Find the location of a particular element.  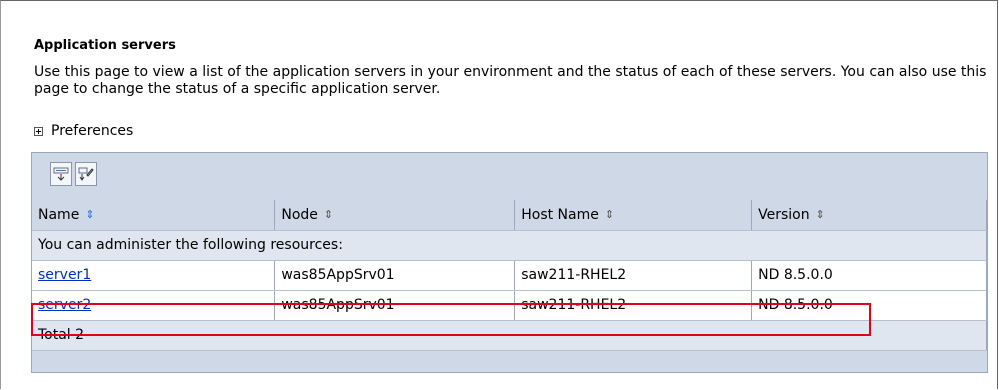

total-label: Total 2 is located at coordinates (509, 335).